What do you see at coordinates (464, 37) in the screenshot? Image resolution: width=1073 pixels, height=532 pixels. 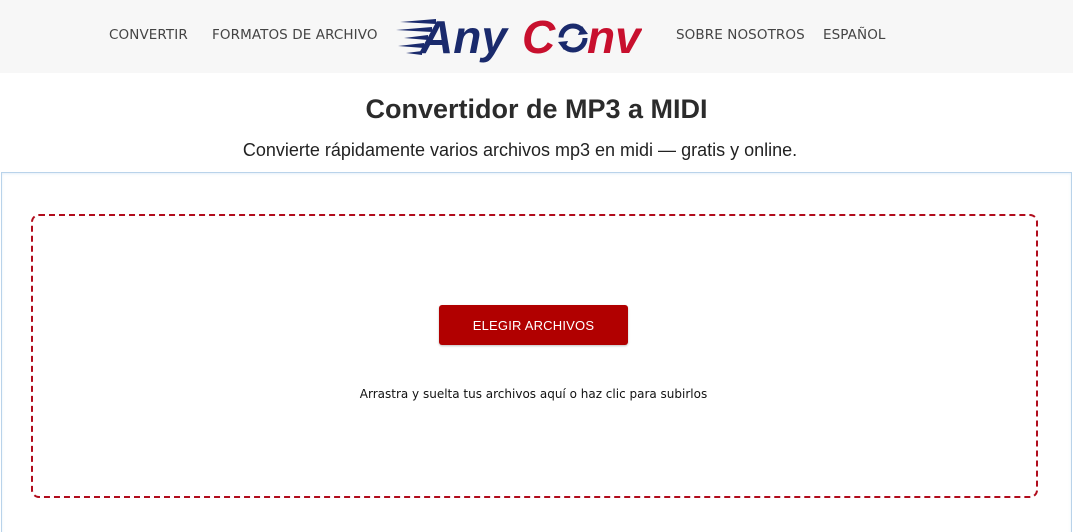 I see `logo-text-any: Any` at bounding box center [464, 37].